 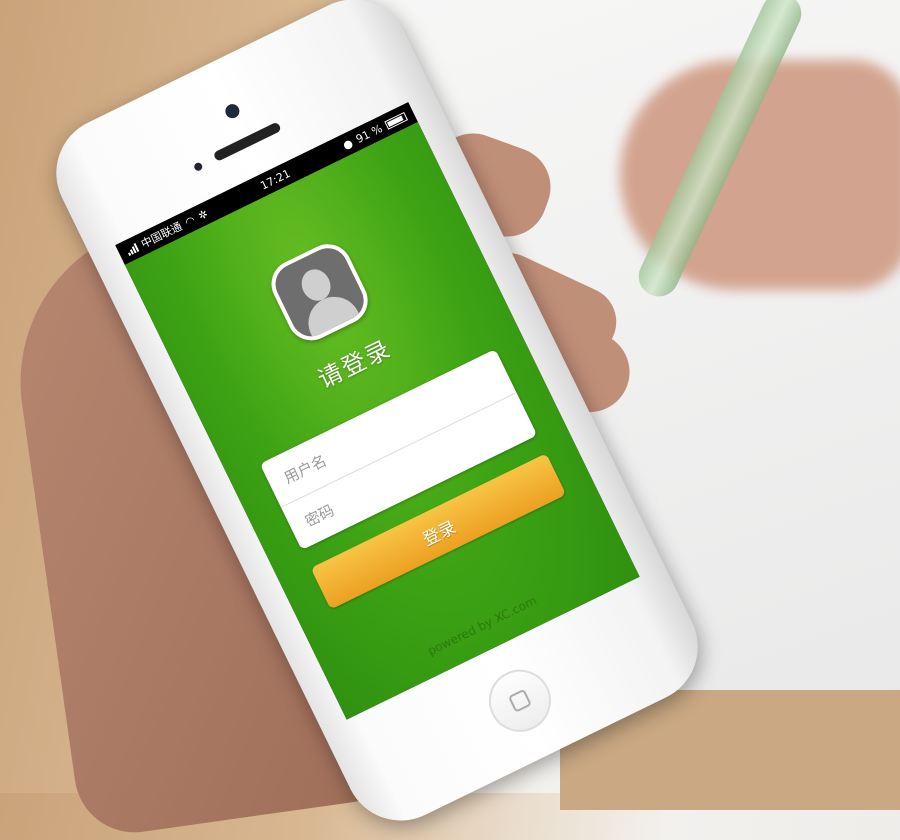 What do you see at coordinates (247, 141) in the screenshot?
I see `speaker-grille` at bounding box center [247, 141].